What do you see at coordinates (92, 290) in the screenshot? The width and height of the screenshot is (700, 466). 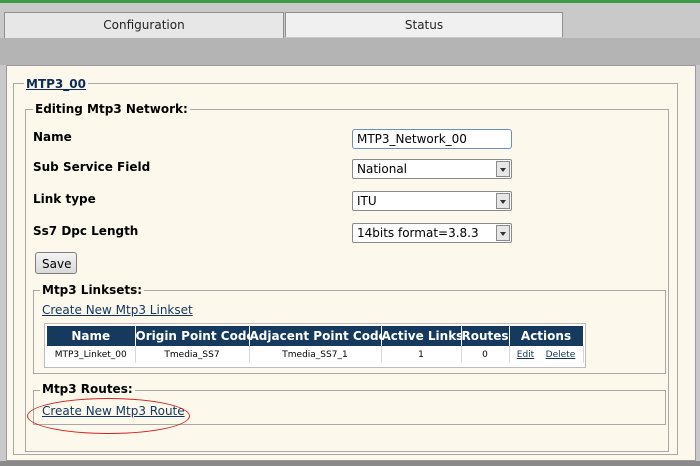 I see `linksets-legend: Mtp3 Linksets:` at bounding box center [92, 290].